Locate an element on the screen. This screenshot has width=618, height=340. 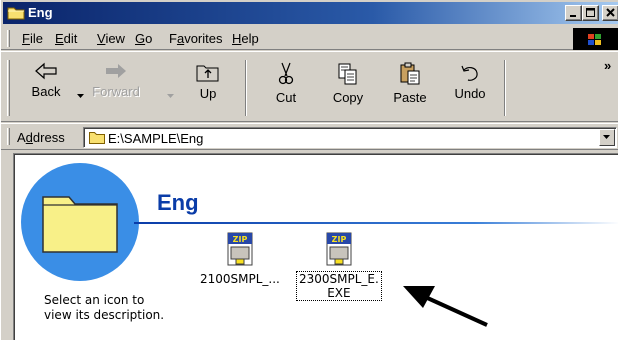
minimize-button is located at coordinates (573, 13).